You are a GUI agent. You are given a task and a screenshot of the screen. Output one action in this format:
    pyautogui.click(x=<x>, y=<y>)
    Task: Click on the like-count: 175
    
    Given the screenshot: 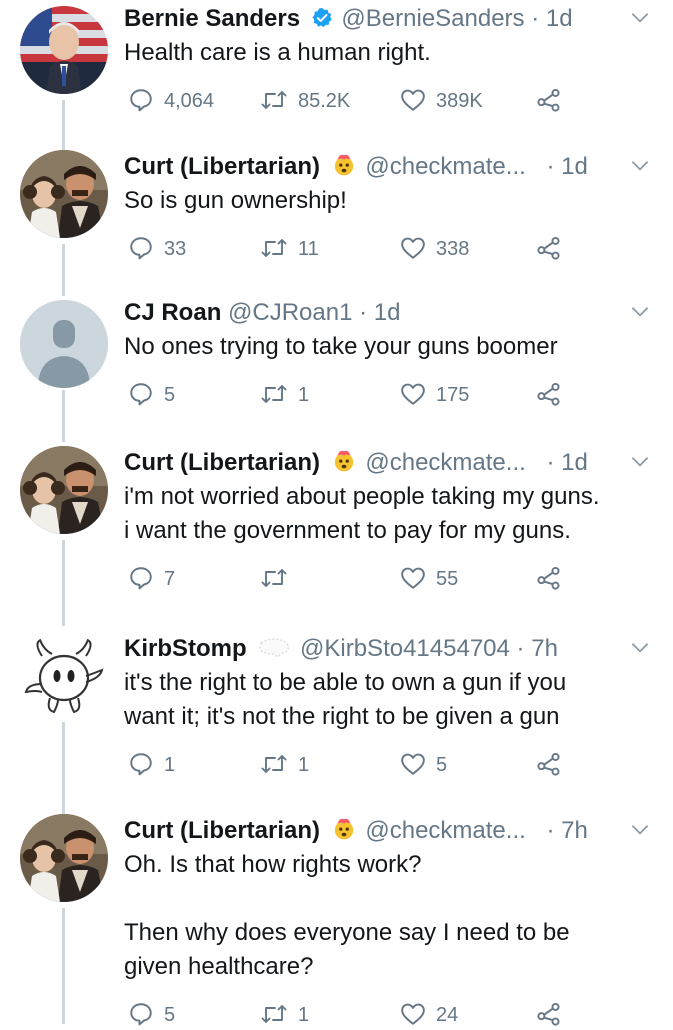 What is the action you would take?
    pyautogui.click(x=453, y=395)
    